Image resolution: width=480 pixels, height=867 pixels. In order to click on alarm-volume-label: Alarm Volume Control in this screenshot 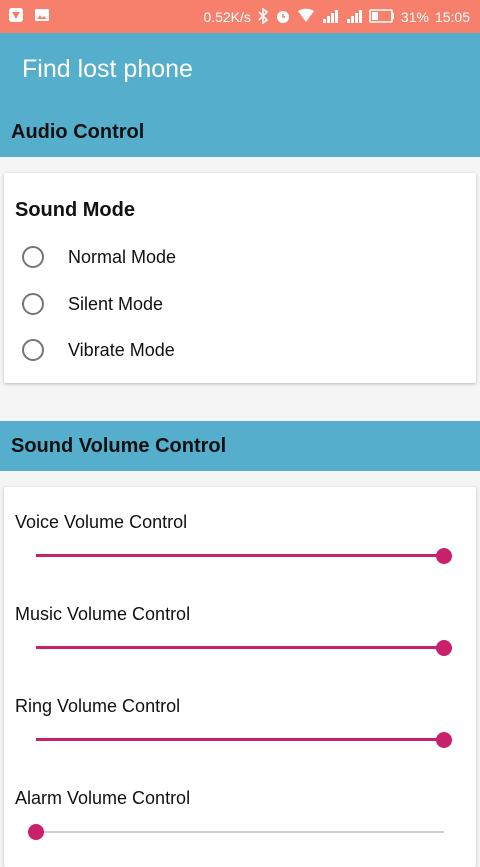, I will do `click(103, 798)`.